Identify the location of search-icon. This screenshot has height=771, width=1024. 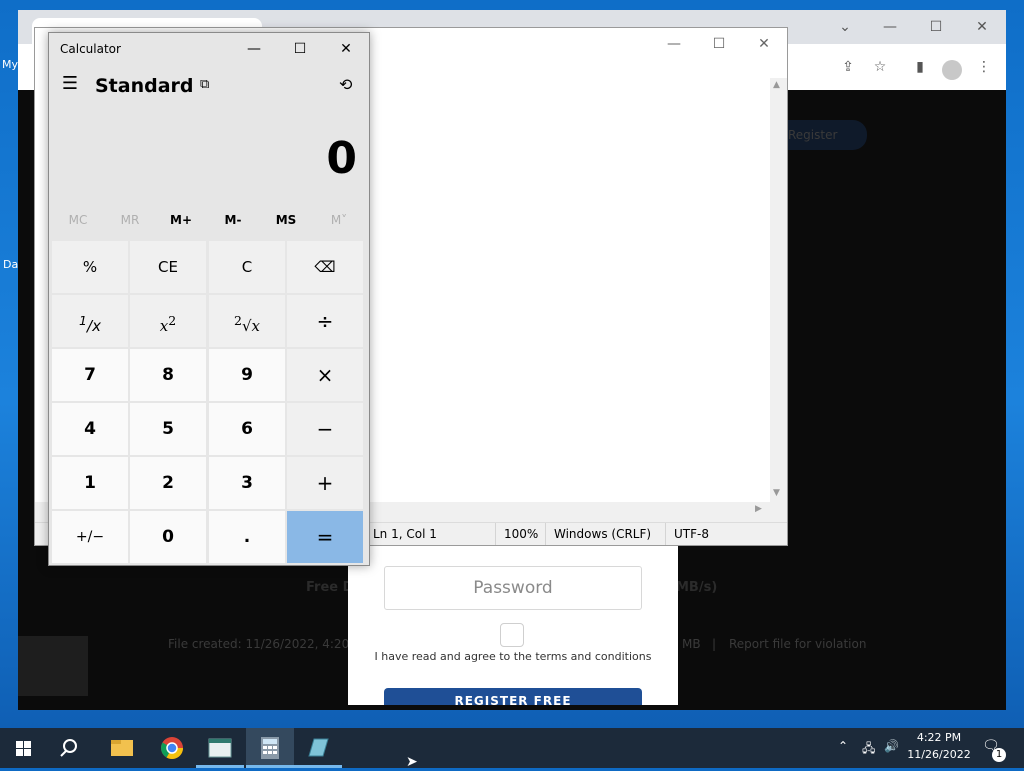
(72, 748).